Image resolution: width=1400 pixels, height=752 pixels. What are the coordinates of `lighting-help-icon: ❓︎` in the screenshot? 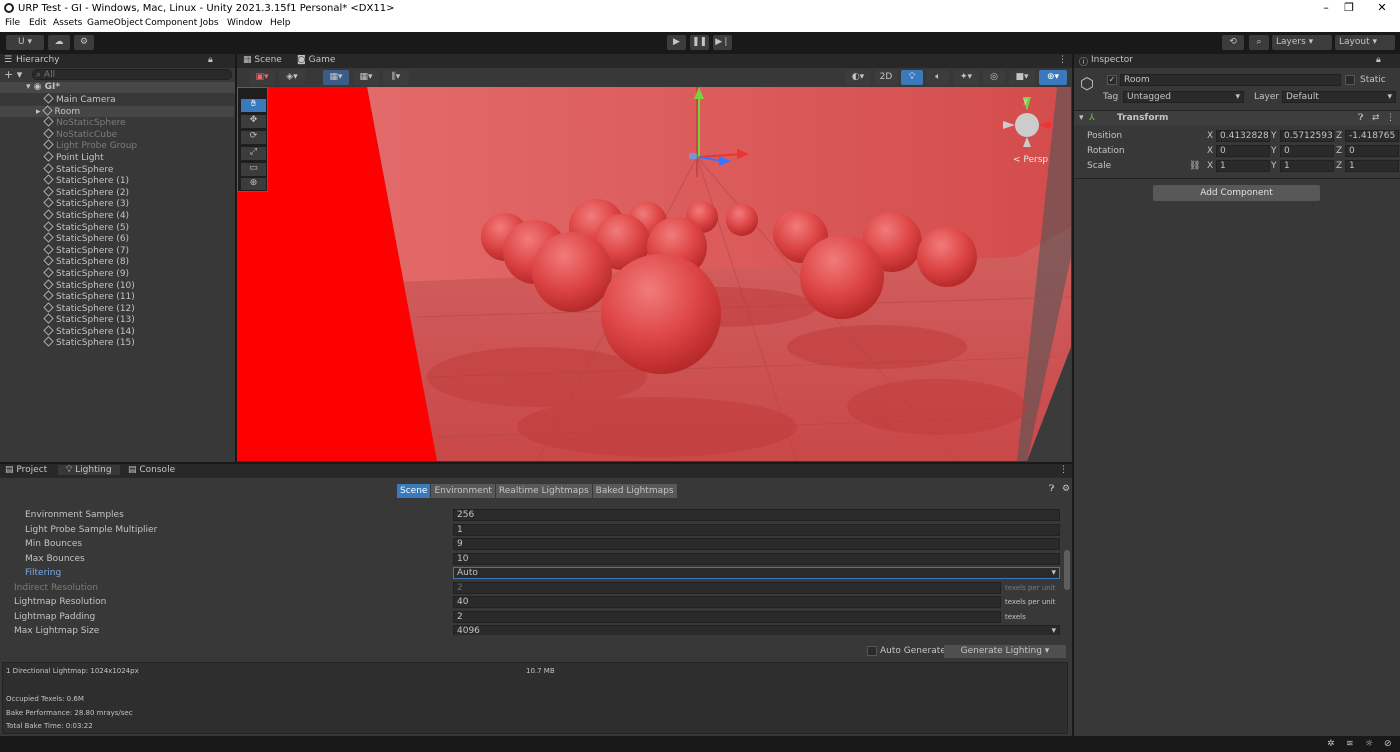 It's located at (1051, 489).